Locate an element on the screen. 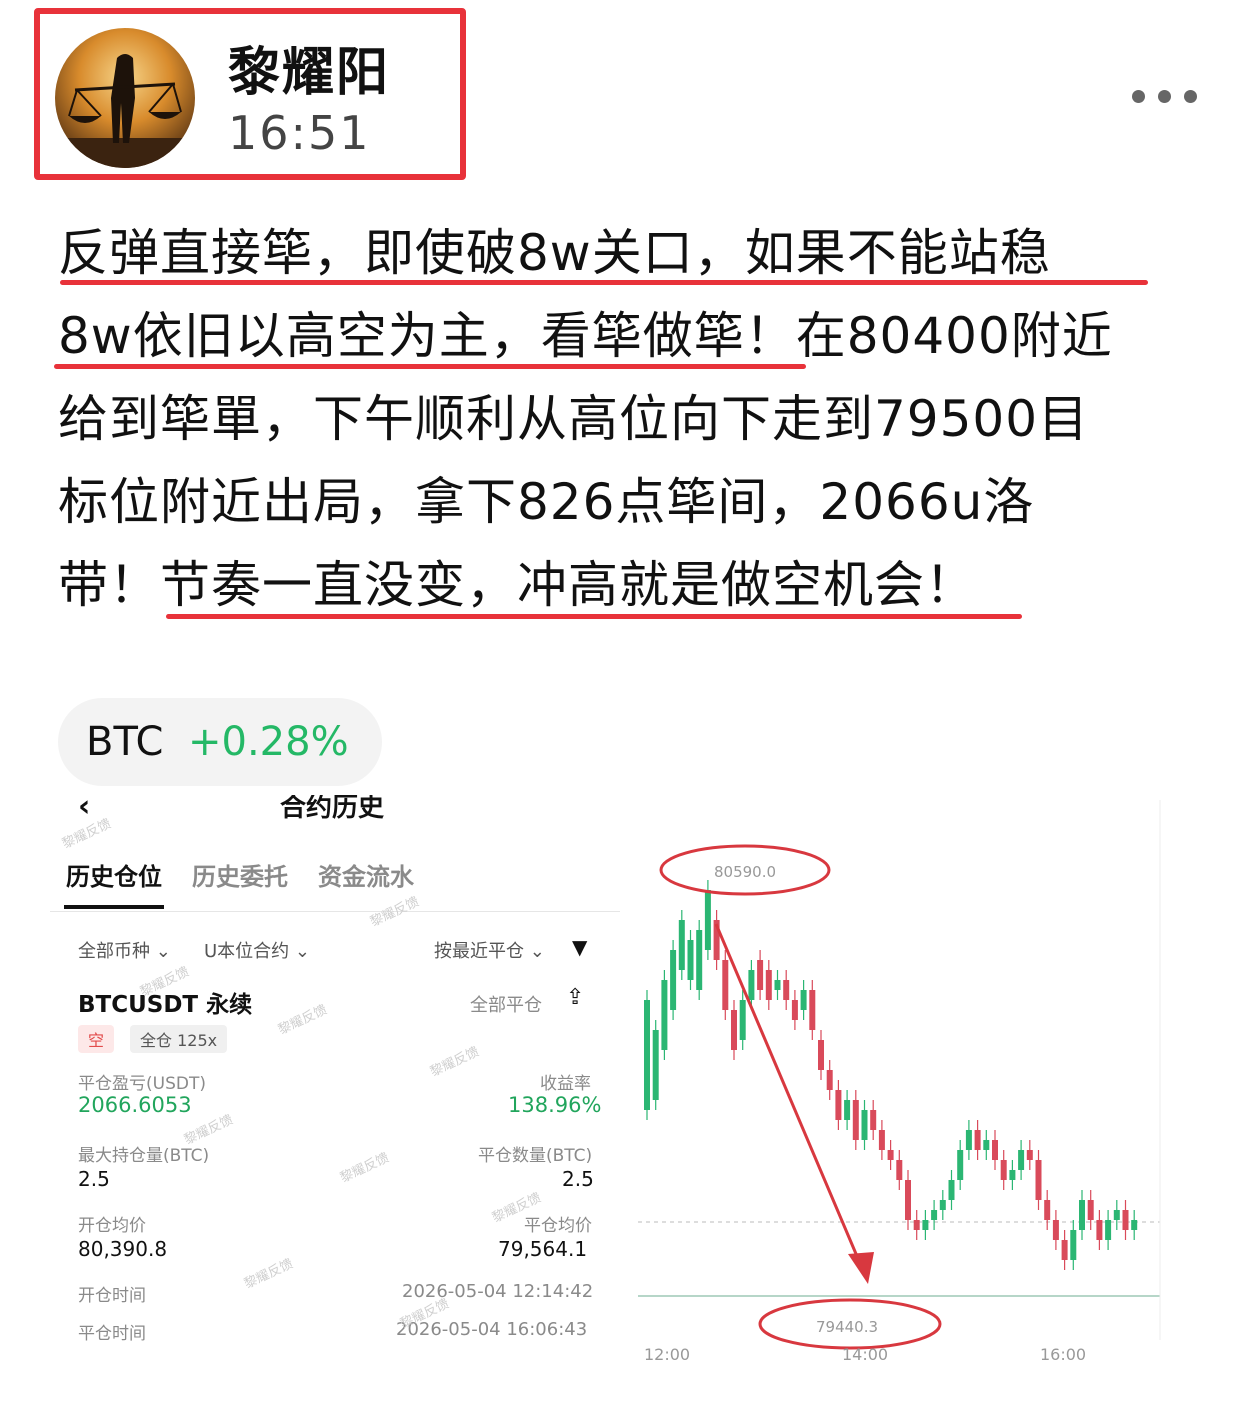 This screenshot has width=1256, height=1413. post-line: 标位附近出局，拿下826点筚间，2066u洛 is located at coordinates (546, 502).